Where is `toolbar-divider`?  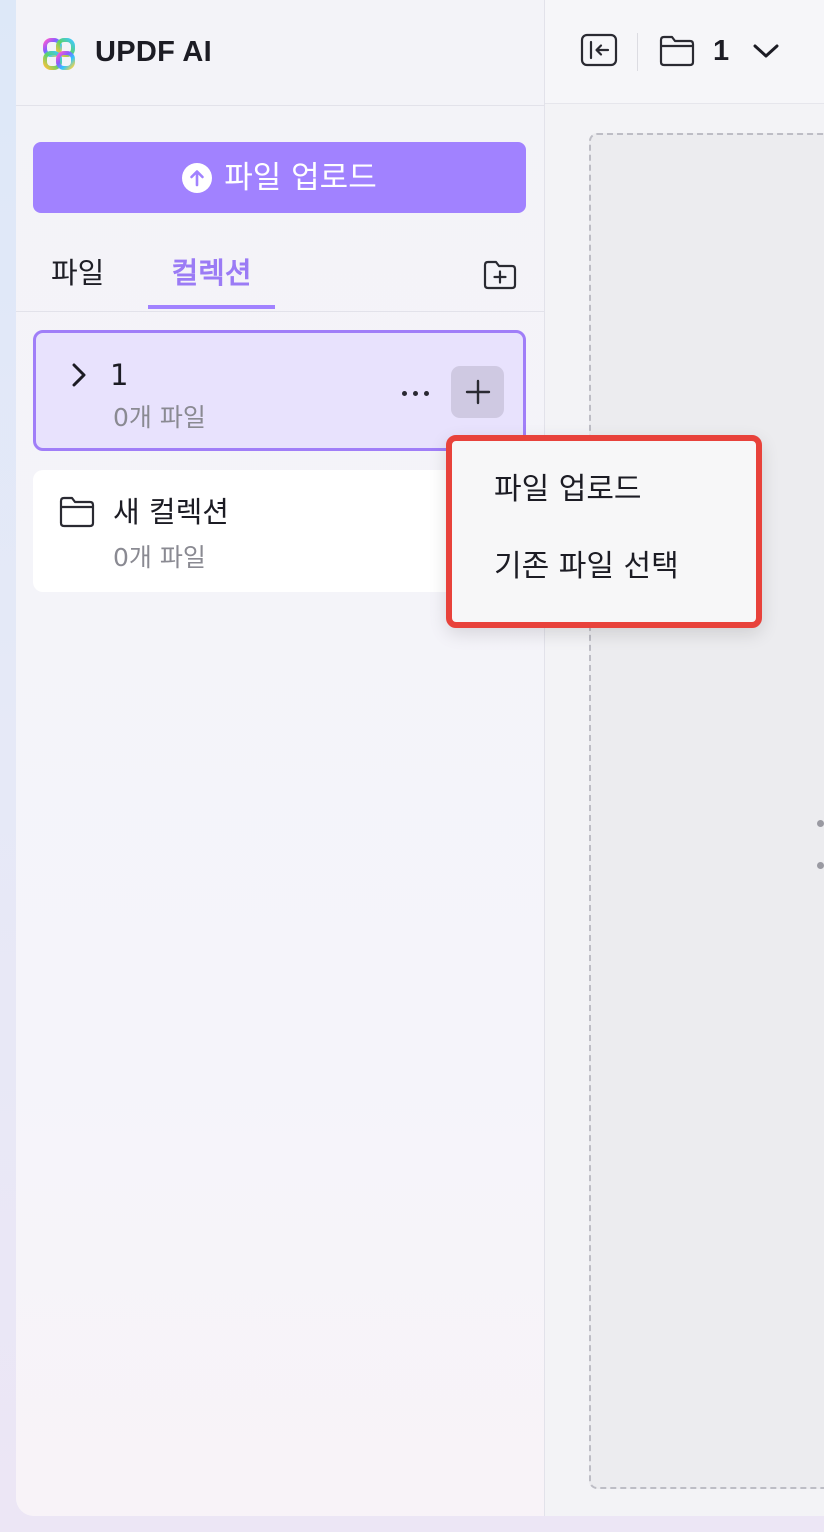
toolbar-divider is located at coordinates (637, 52).